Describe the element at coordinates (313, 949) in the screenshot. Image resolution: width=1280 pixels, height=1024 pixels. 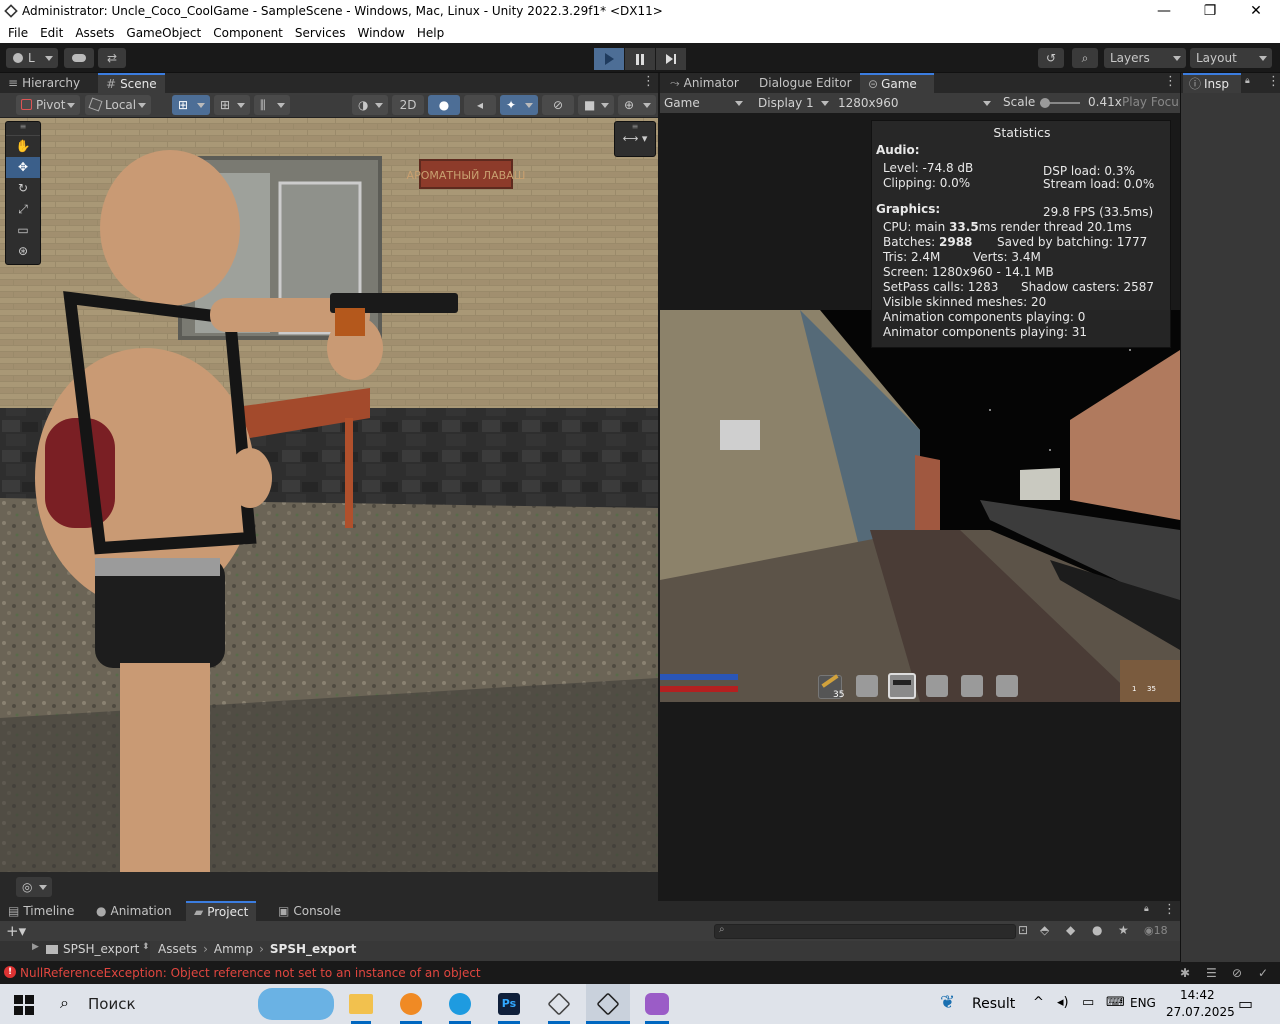
I see `breadcrumb-spsh-export: SPSH_export` at that location.